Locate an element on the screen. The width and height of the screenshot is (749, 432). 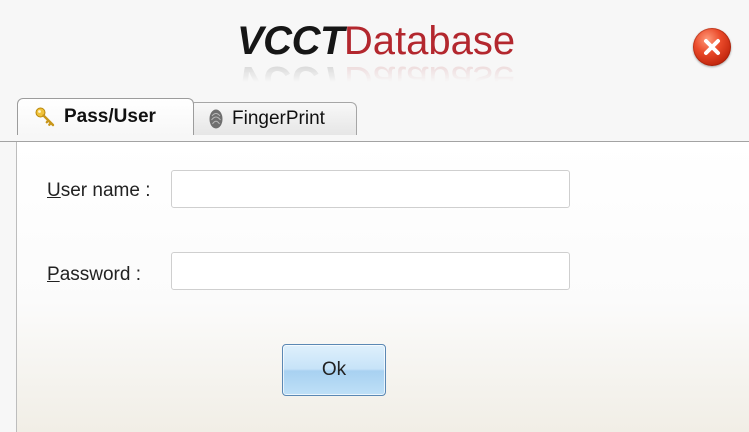
close-icon is located at coordinates (712, 47).